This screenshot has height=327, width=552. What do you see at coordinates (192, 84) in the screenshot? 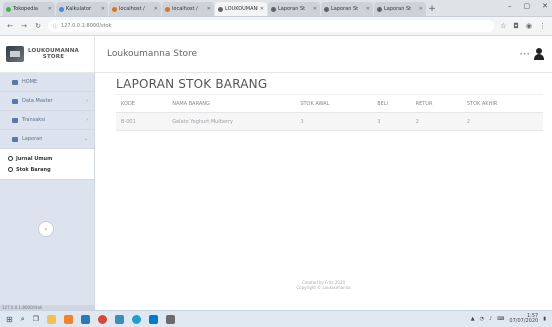
I see `page-title: LAPORAN STOK BARANG` at bounding box center [192, 84].